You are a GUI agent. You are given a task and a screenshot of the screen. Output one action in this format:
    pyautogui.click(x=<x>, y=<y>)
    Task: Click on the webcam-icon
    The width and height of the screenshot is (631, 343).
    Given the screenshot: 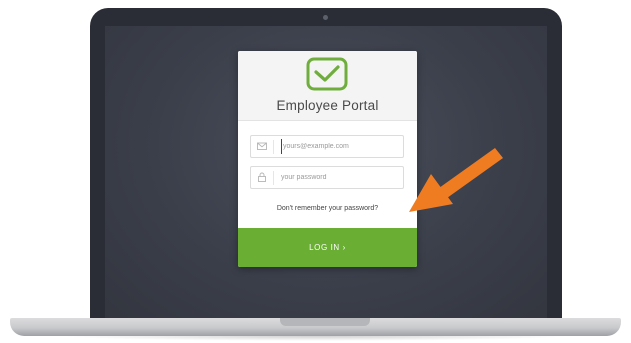 What is the action you would take?
    pyautogui.click(x=325, y=17)
    